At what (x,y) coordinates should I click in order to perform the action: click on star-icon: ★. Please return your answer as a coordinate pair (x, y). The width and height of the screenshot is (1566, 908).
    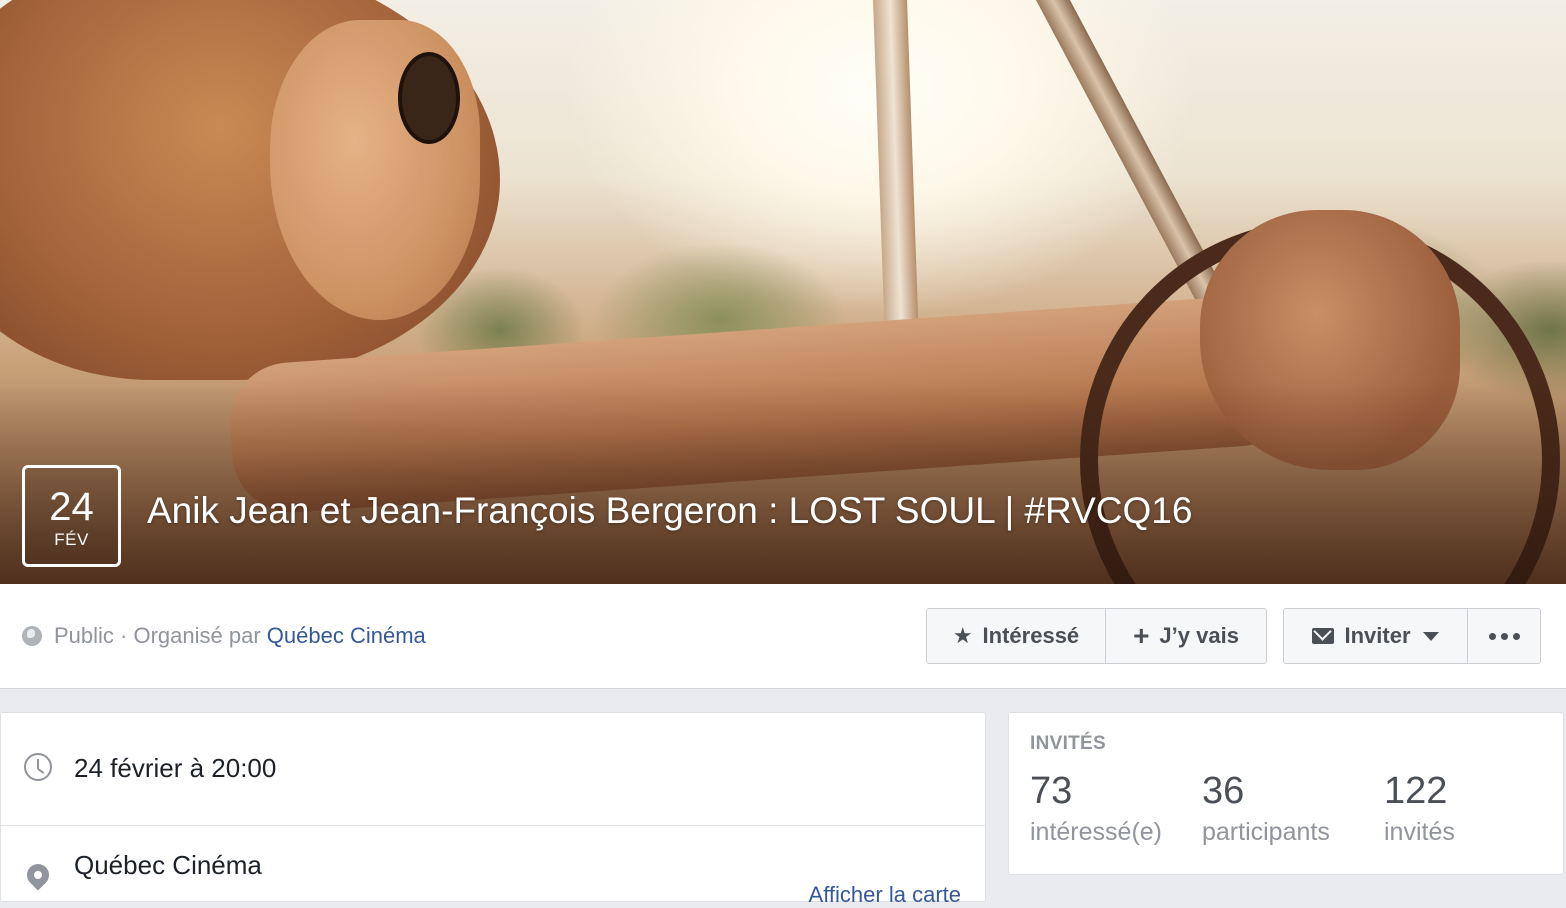
    Looking at the image, I should click on (962, 635).